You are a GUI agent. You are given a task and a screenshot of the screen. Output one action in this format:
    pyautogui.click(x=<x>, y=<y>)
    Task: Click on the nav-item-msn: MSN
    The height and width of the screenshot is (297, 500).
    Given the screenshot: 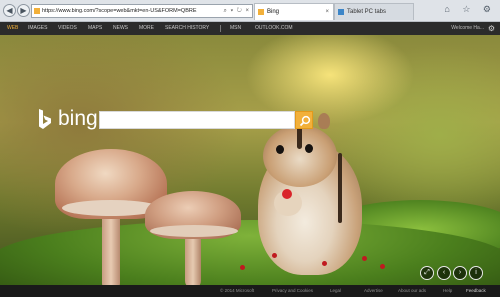 What is the action you would take?
    pyautogui.click(x=235, y=28)
    